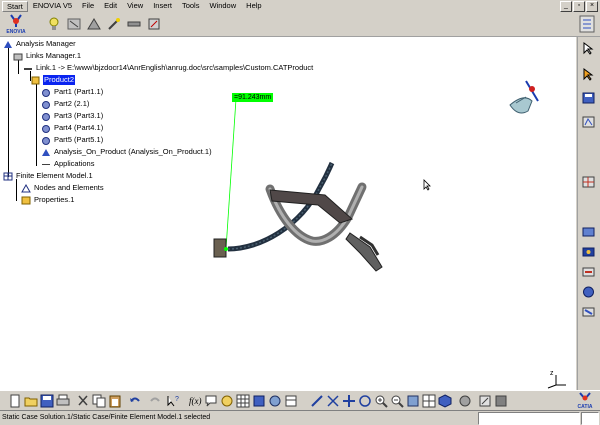 This screenshot has height=425, width=600. I want to click on tree-node-part3: Part3 (Part3.1), so click(72, 116).